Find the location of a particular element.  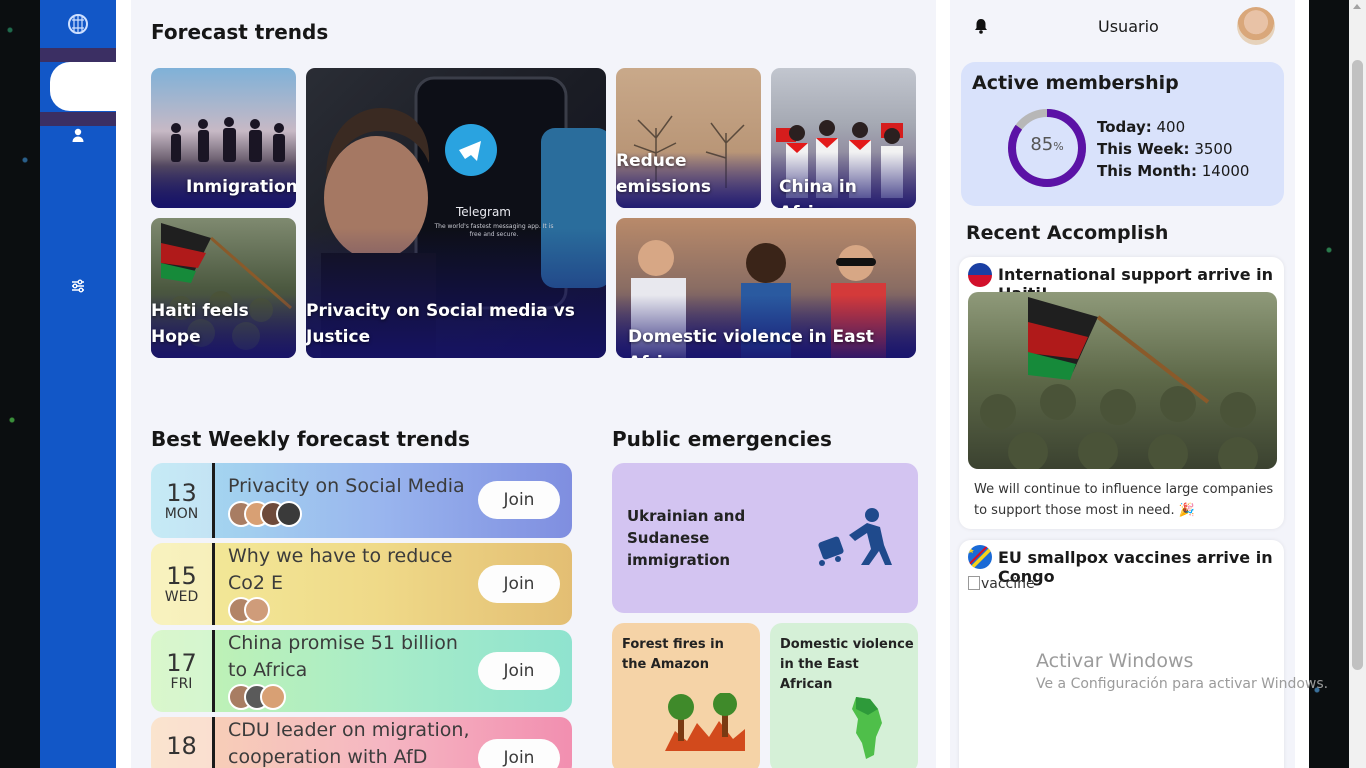

tile-label: China in Africa is located at coordinates (818, 192).